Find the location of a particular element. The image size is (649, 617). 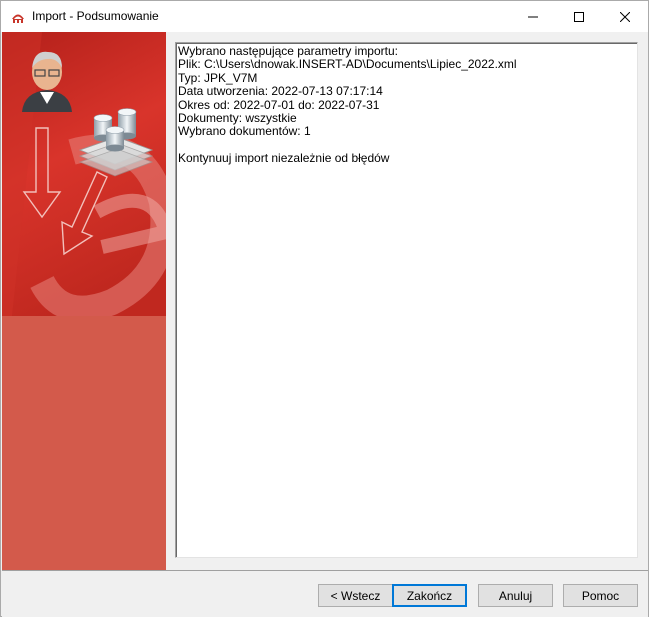

wizard-footer: < Wstecz Zakończ Anuluj Pomoc is located at coordinates (325, 593).